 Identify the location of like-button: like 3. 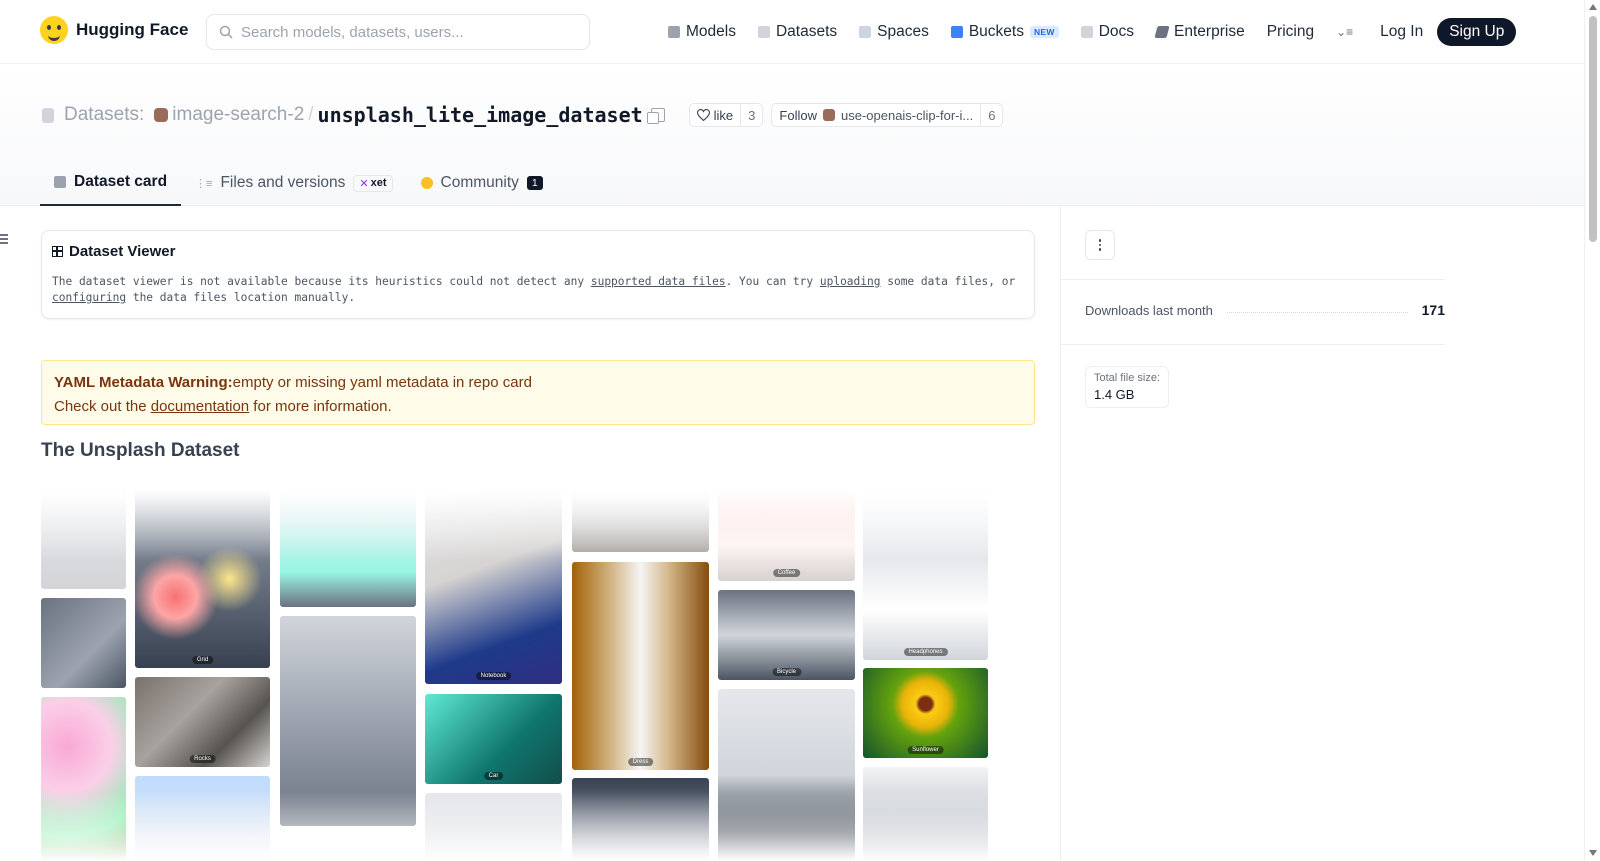
(726, 115).